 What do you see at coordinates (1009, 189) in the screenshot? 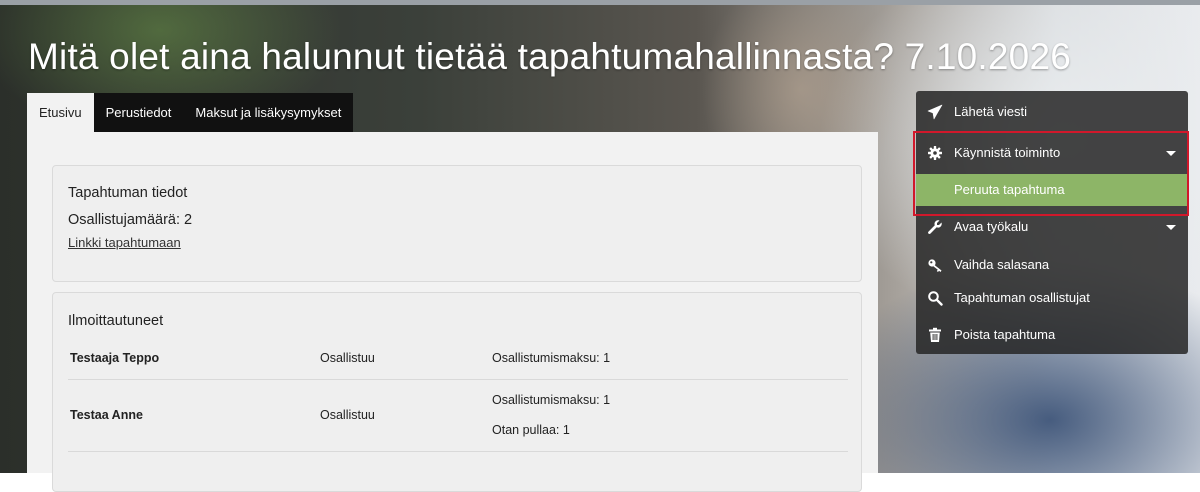
I see `menu-item-label: Peruuta tapahtuma` at bounding box center [1009, 189].